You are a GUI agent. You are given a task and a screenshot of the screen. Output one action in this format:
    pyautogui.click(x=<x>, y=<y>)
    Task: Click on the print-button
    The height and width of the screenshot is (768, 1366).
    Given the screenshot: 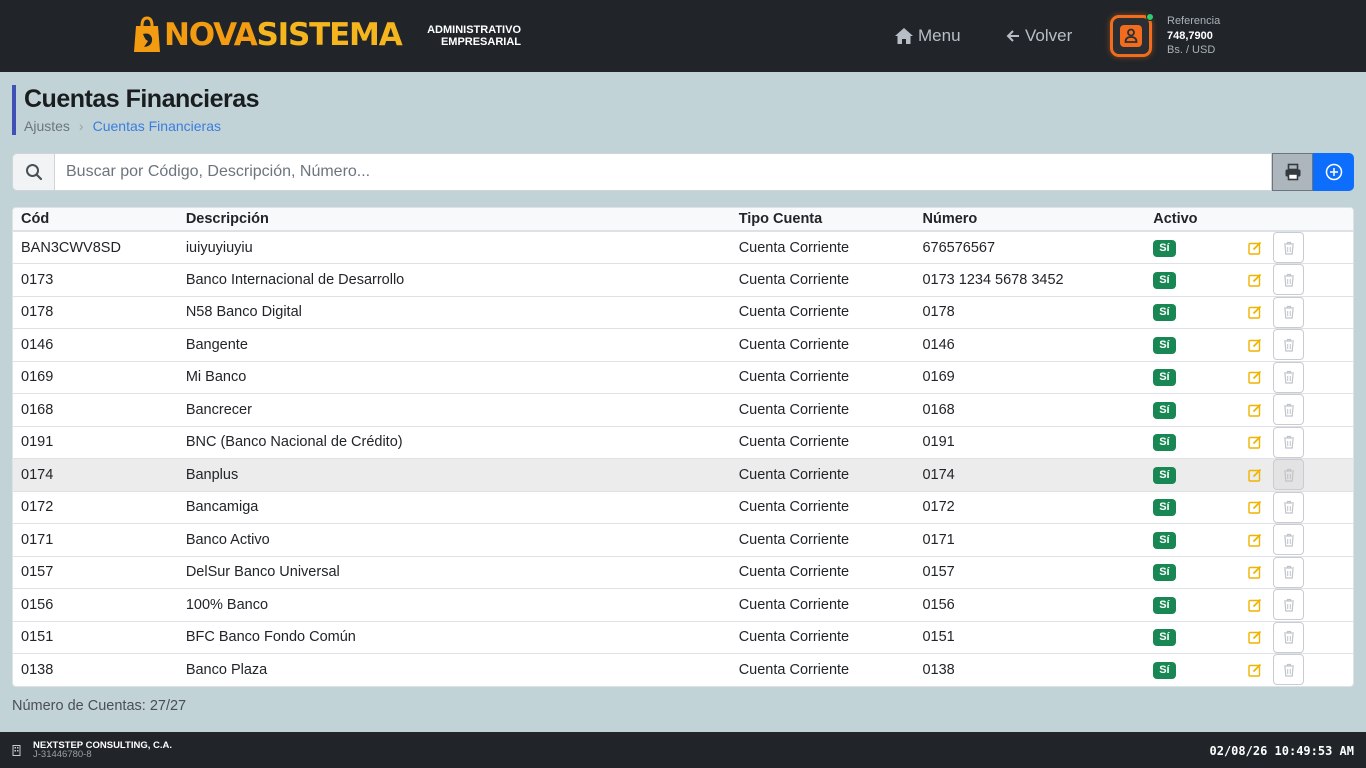 What is the action you would take?
    pyautogui.click(x=1292, y=172)
    